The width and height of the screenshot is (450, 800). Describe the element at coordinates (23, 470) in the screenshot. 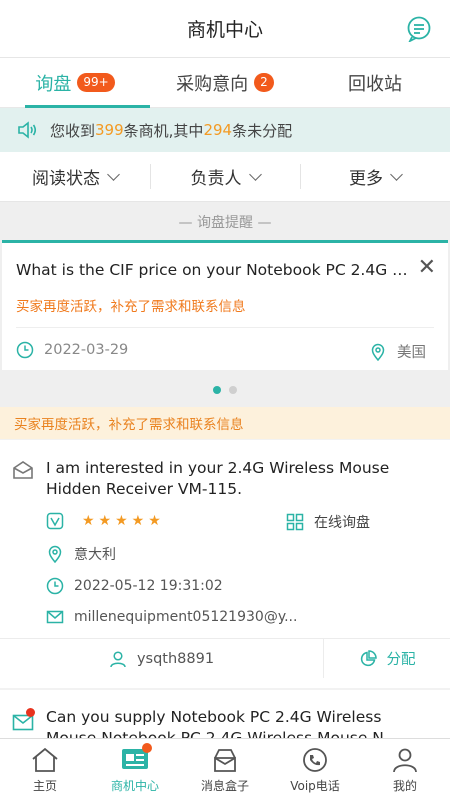

I see `mail-read-icon` at that location.